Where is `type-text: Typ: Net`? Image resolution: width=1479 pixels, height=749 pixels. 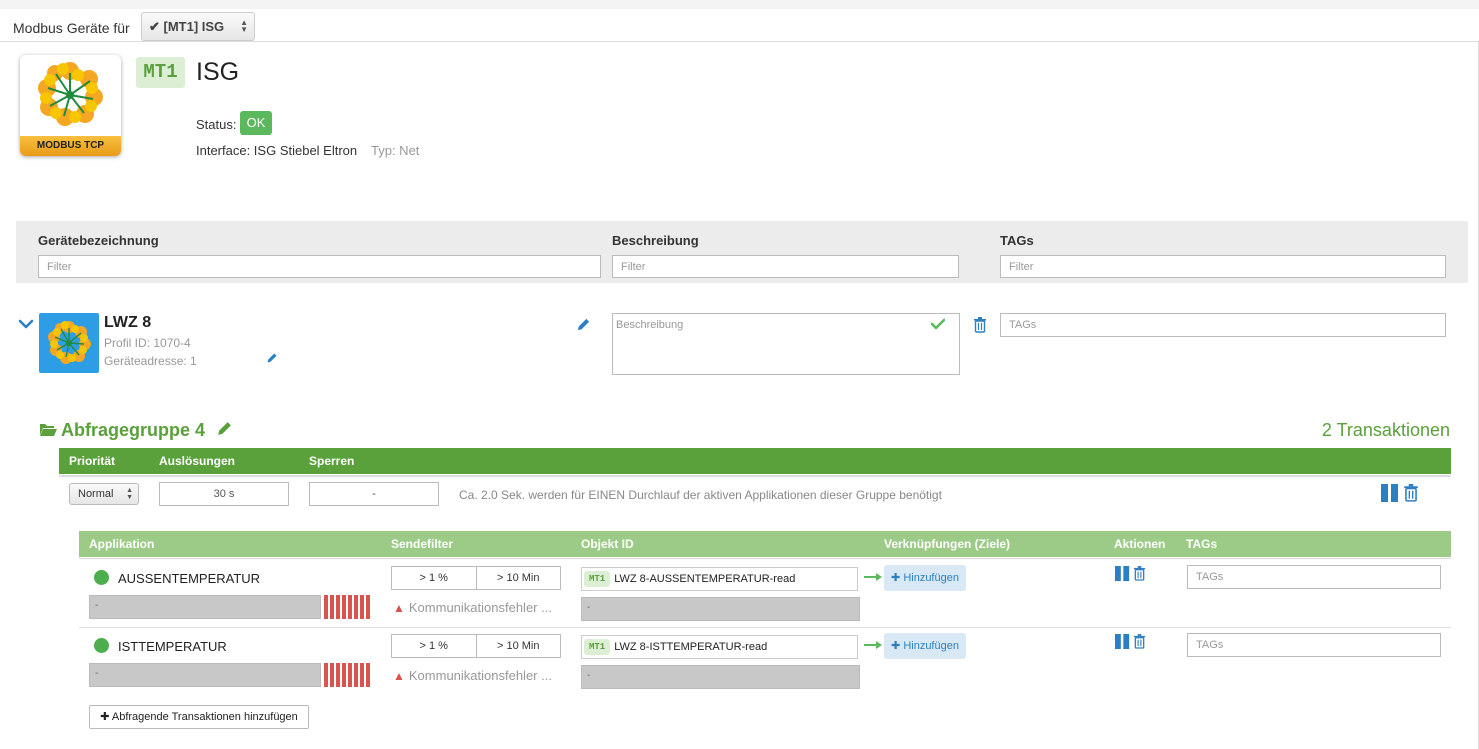 type-text: Typ: Net is located at coordinates (395, 150).